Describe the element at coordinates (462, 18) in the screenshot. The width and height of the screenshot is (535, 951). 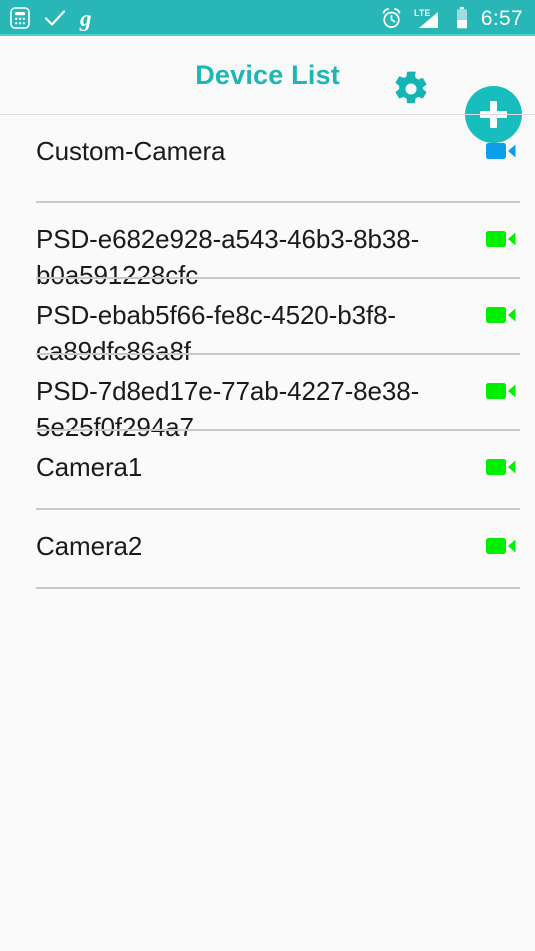
I see `battery-icon` at that location.